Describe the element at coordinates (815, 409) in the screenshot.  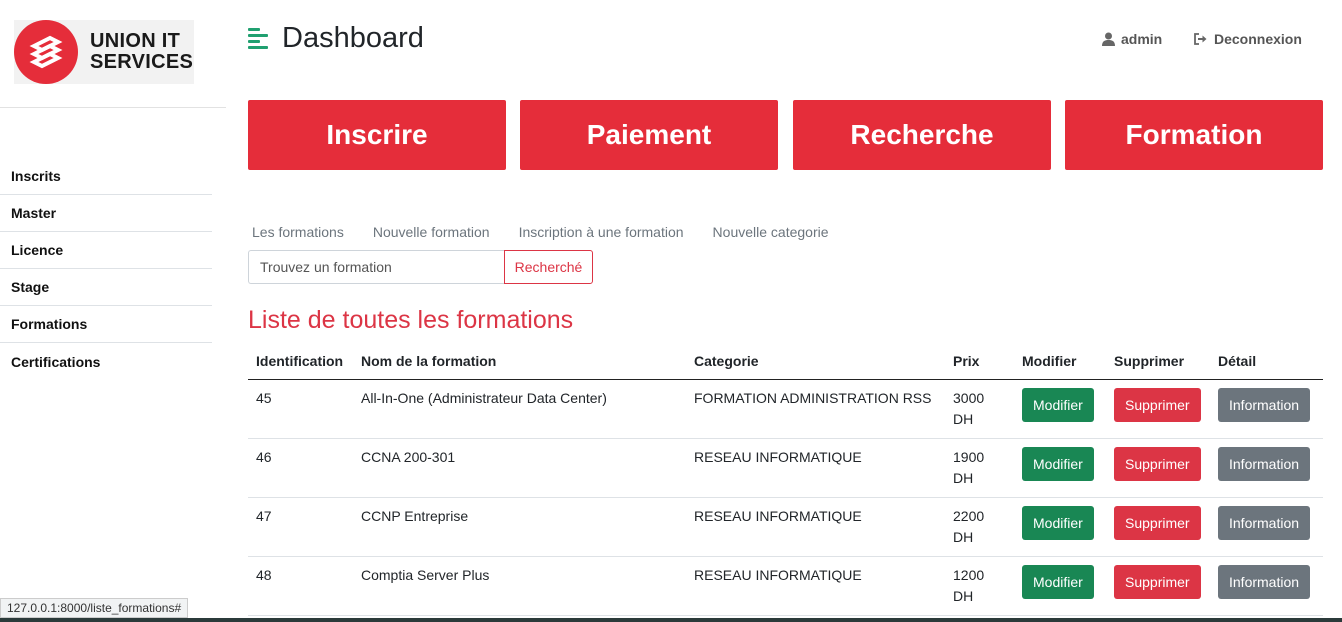
I see `cell-category: FORMATION ADMINISTRATION RSS` at that location.